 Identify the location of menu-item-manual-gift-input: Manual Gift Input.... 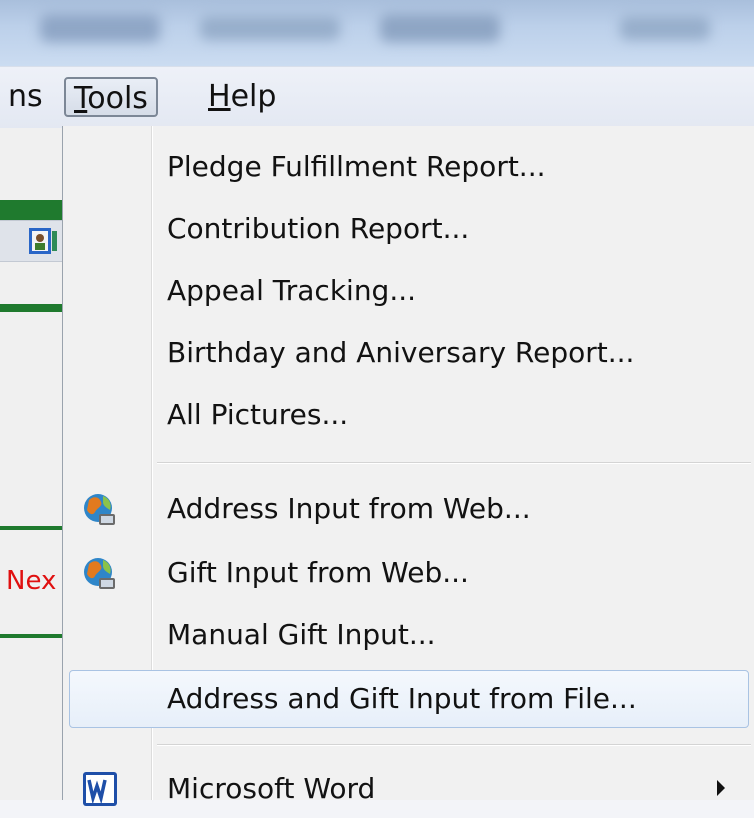
(409, 635).